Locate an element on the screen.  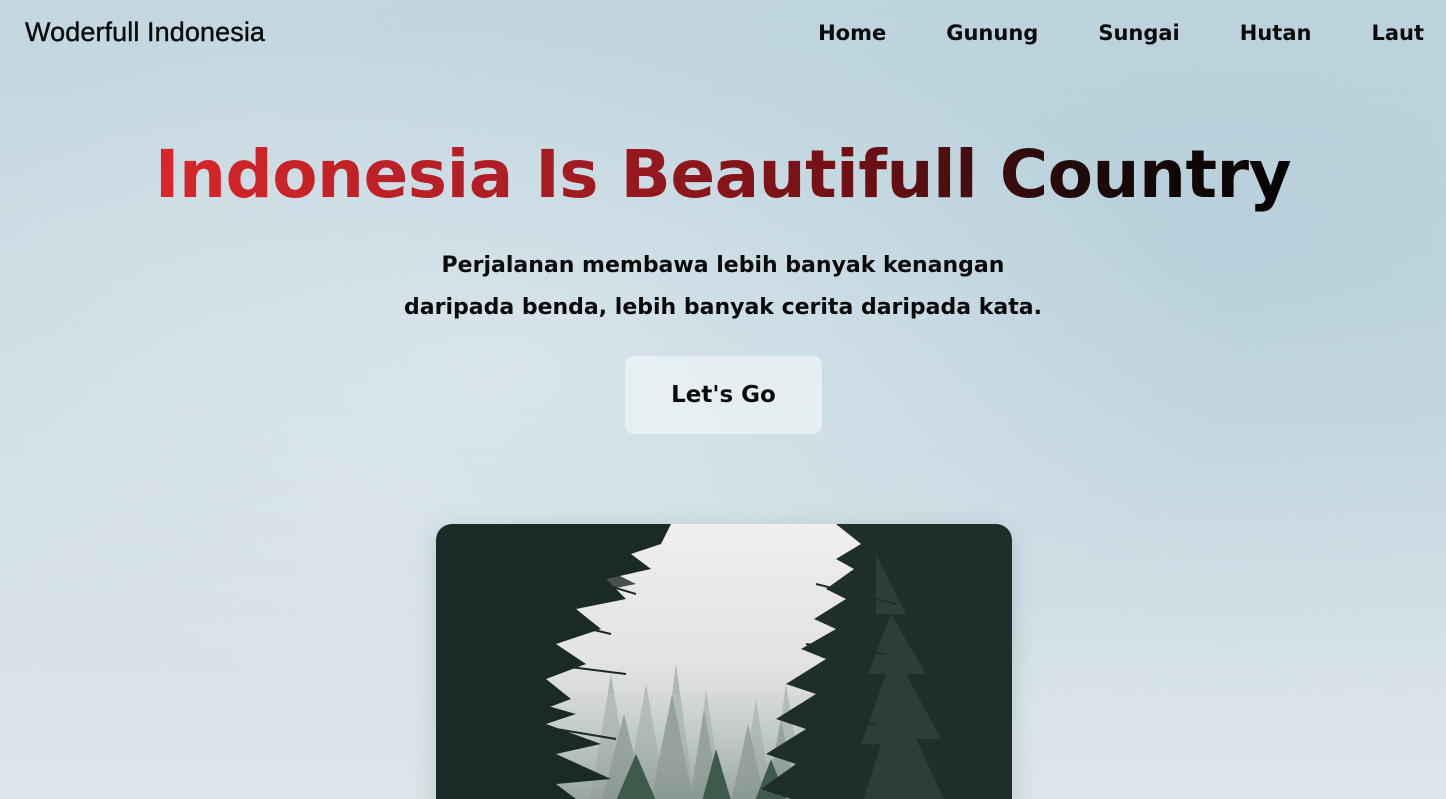
nav-link-sungai: Sungai is located at coordinates (1138, 33).